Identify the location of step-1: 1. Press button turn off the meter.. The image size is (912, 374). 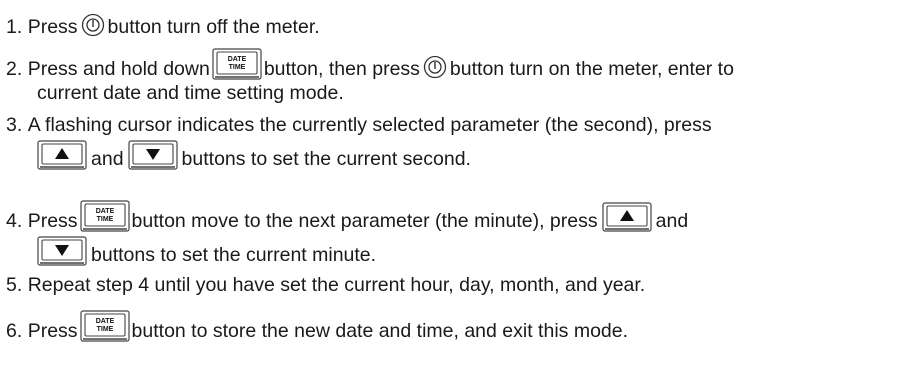
(163, 21).